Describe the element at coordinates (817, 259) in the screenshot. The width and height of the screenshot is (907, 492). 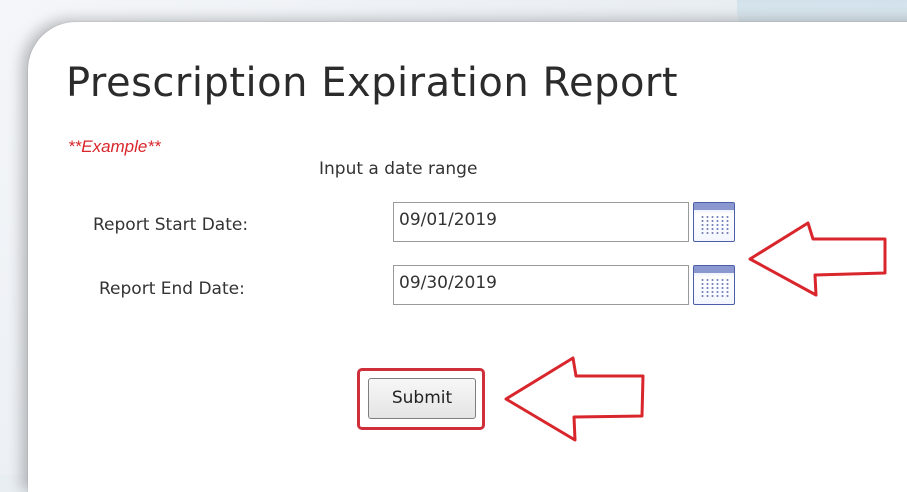
I see `annotation-arrow-dates` at that location.